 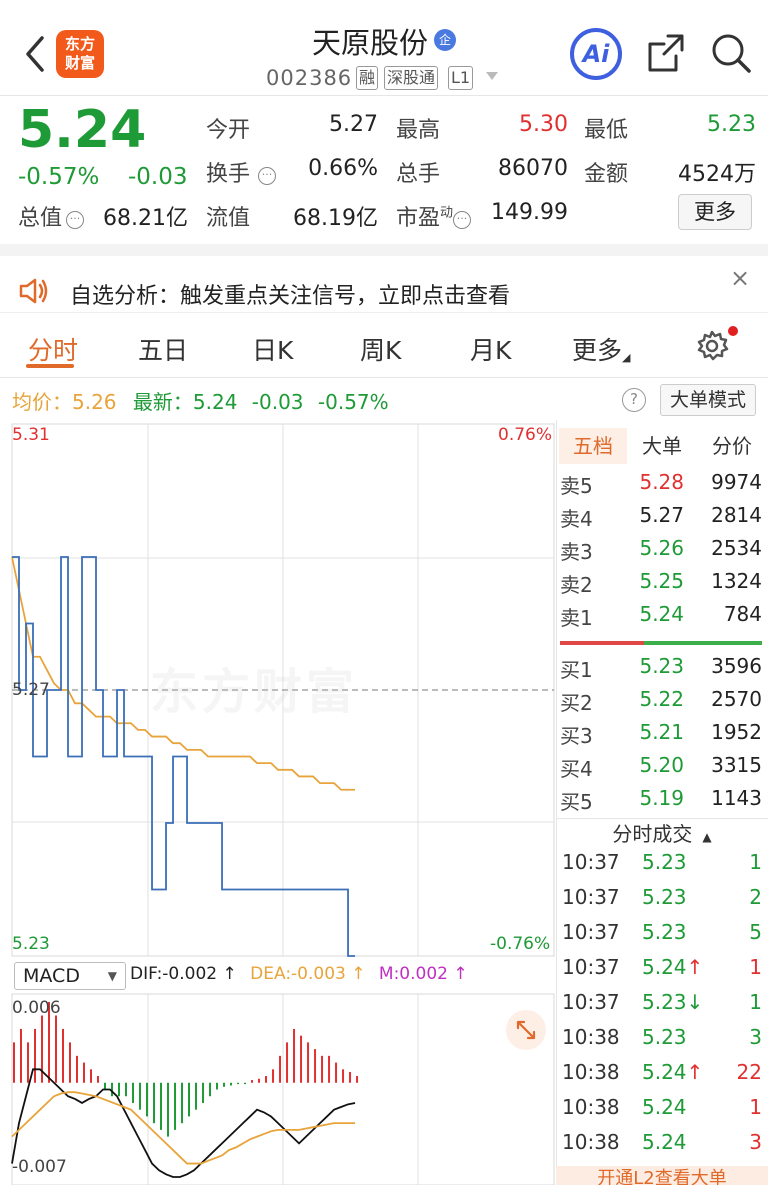 What do you see at coordinates (596, 54) in the screenshot?
I see `ai-assistant-button: Ai` at bounding box center [596, 54].